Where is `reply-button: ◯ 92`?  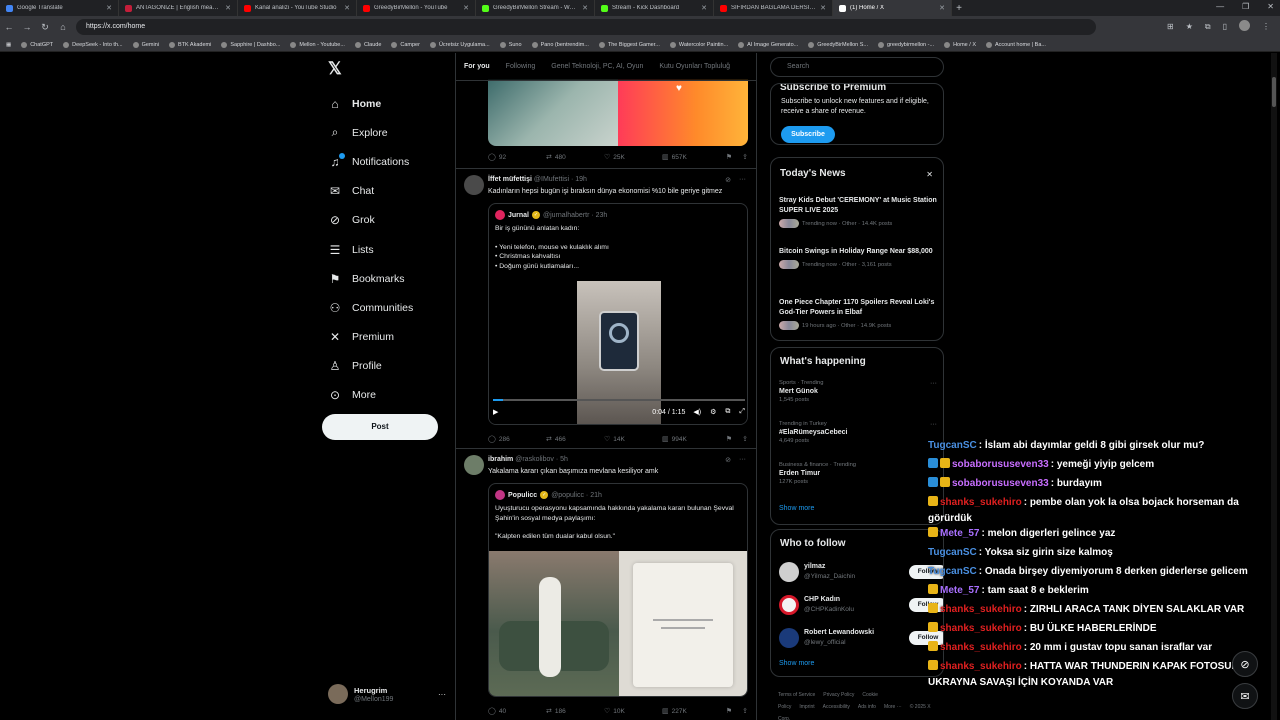
reply-button: ◯ 92 is located at coordinates (517, 157).